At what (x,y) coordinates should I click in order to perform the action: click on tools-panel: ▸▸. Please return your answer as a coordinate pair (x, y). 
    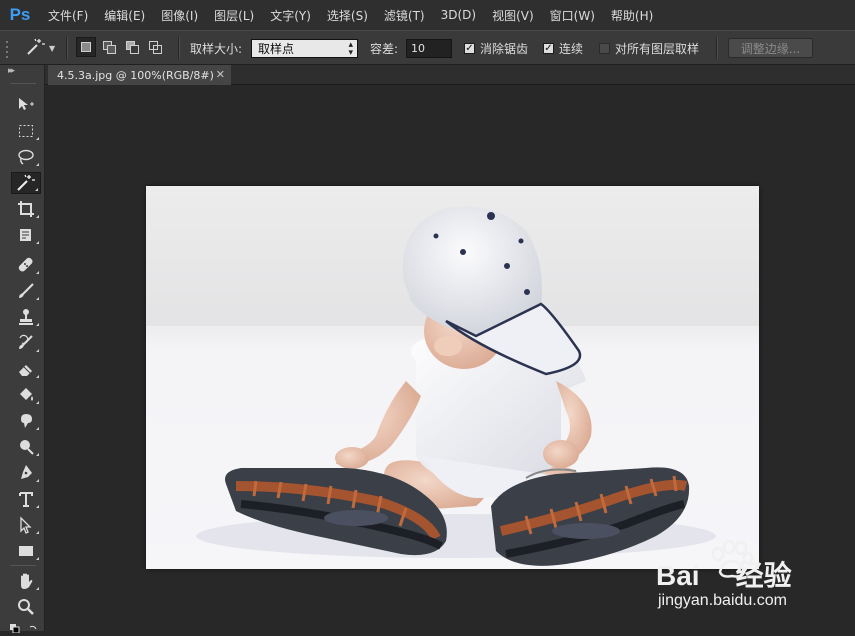
    Looking at the image, I should click on (22, 349).